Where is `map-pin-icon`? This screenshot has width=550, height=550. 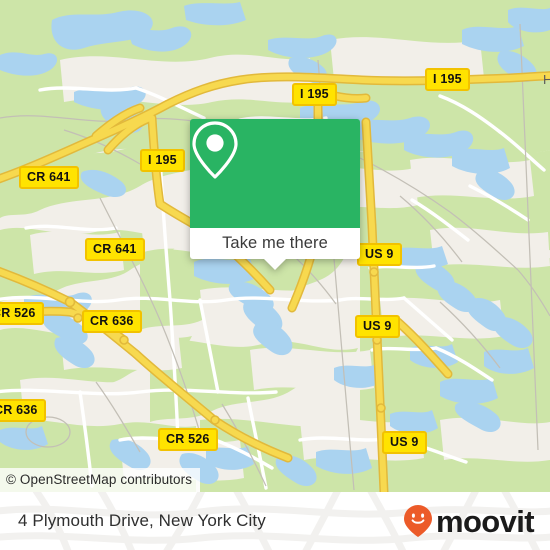
map-pin-icon is located at coordinates (215, 150).